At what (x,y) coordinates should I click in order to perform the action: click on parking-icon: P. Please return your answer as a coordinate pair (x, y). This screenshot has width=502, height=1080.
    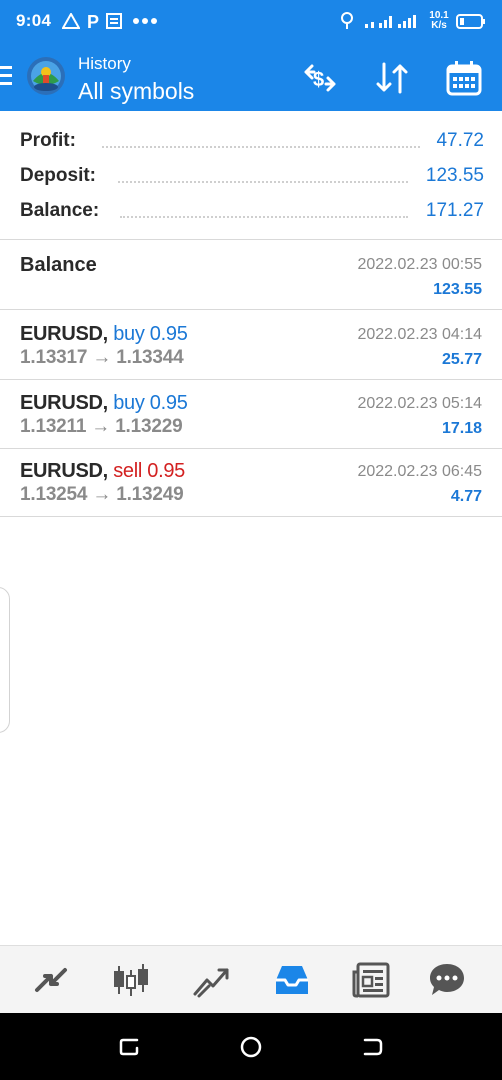
    Looking at the image, I should click on (93, 21).